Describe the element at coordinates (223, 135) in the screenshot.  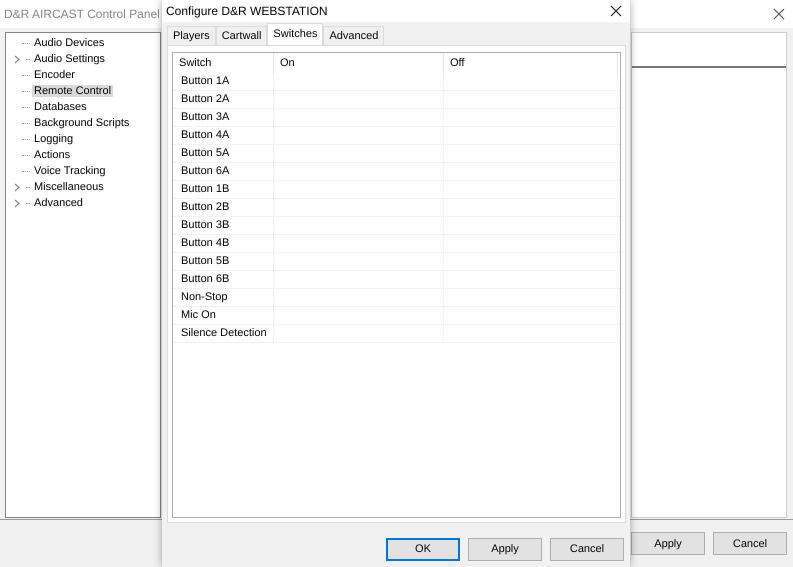
I see `table-cell: Button 4A` at that location.